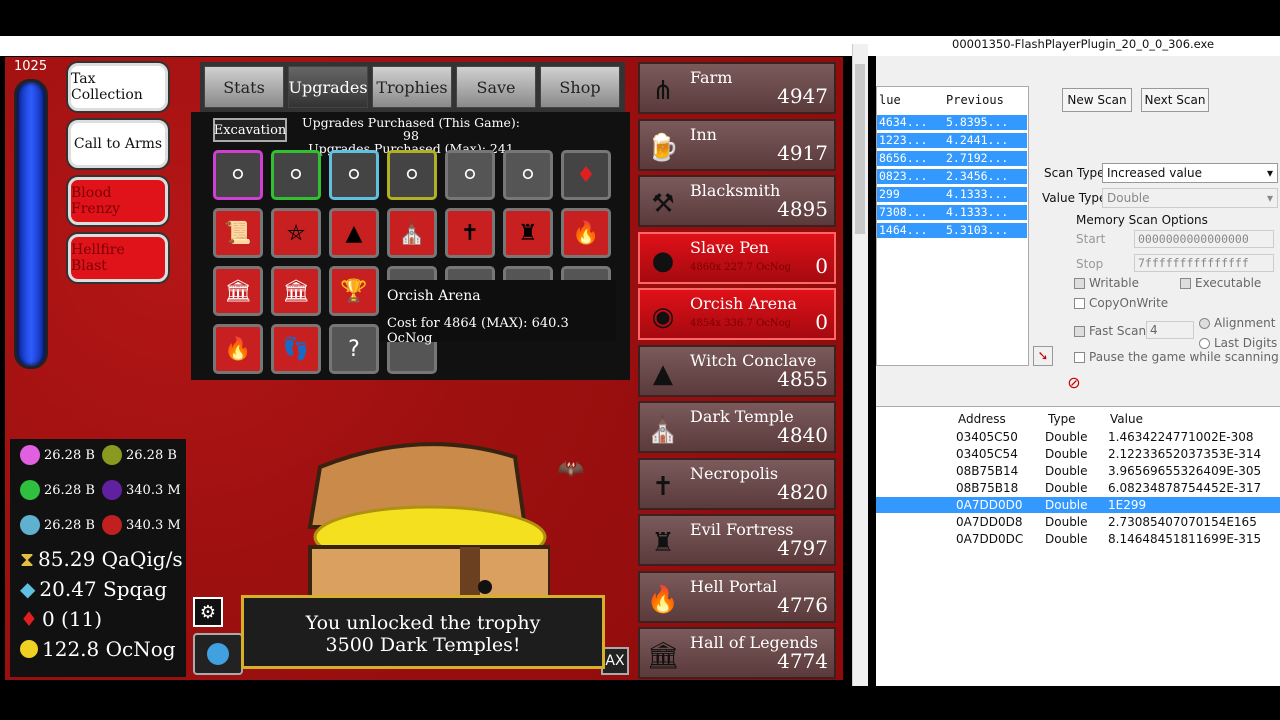 Image resolution: width=1280 pixels, height=720 pixels. I want to click on person-fire-icon: 🔥, so click(238, 349).